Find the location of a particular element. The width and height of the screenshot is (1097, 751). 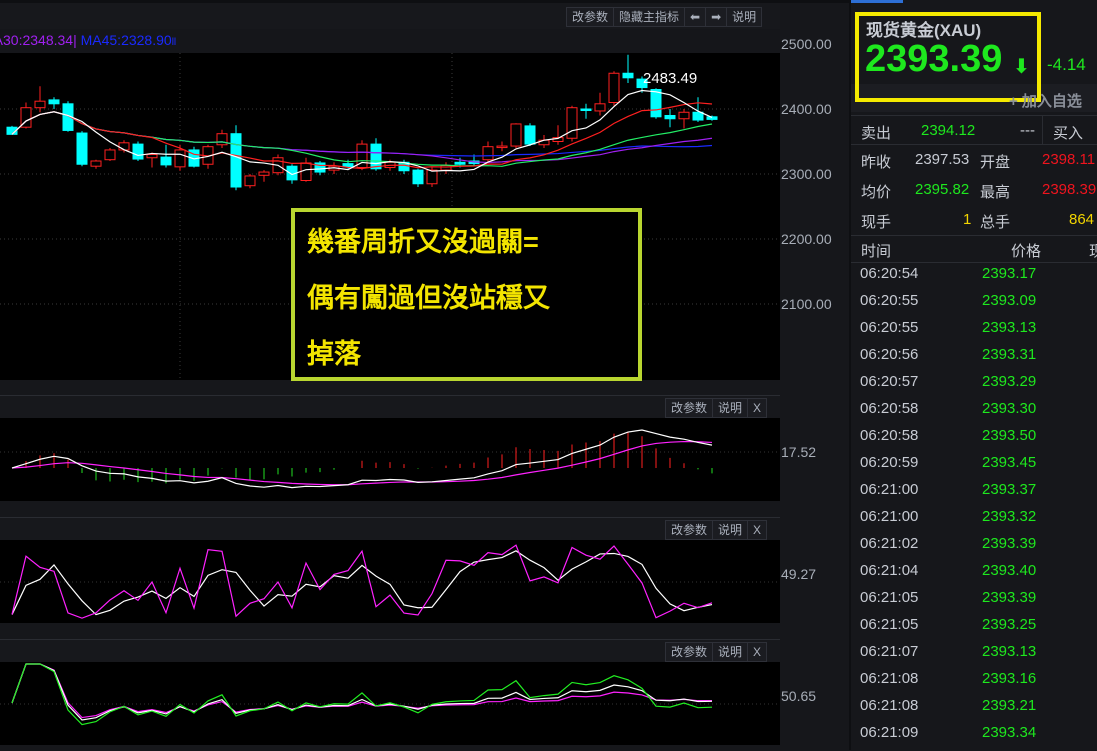

hide-main-indicator-button: 隐藏主指标 is located at coordinates (650, 17).